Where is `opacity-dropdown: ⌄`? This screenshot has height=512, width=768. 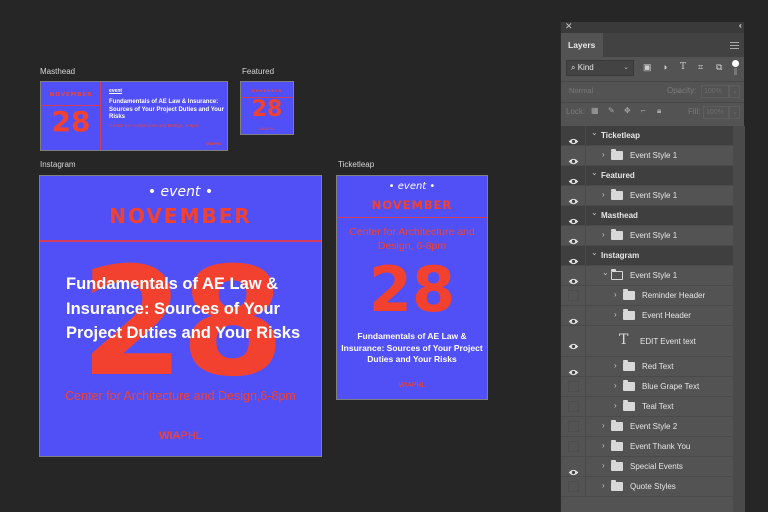 opacity-dropdown: ⌄ is located at coordinates (734, 91).